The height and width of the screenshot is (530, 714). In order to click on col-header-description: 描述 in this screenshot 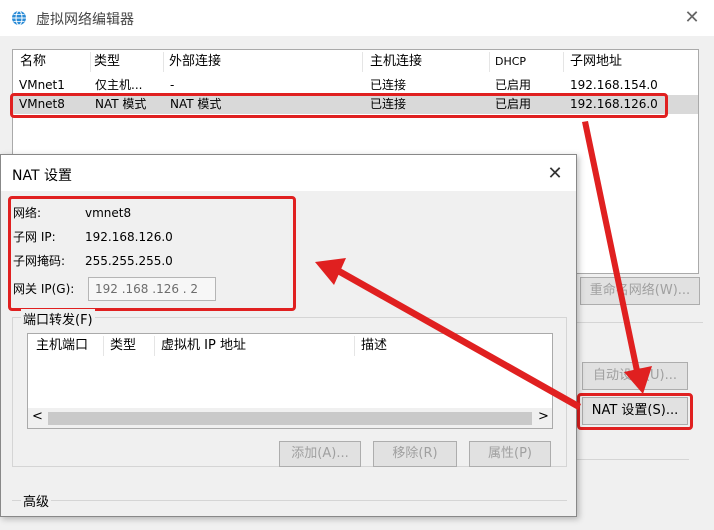, I will do `click(374, 346)`.